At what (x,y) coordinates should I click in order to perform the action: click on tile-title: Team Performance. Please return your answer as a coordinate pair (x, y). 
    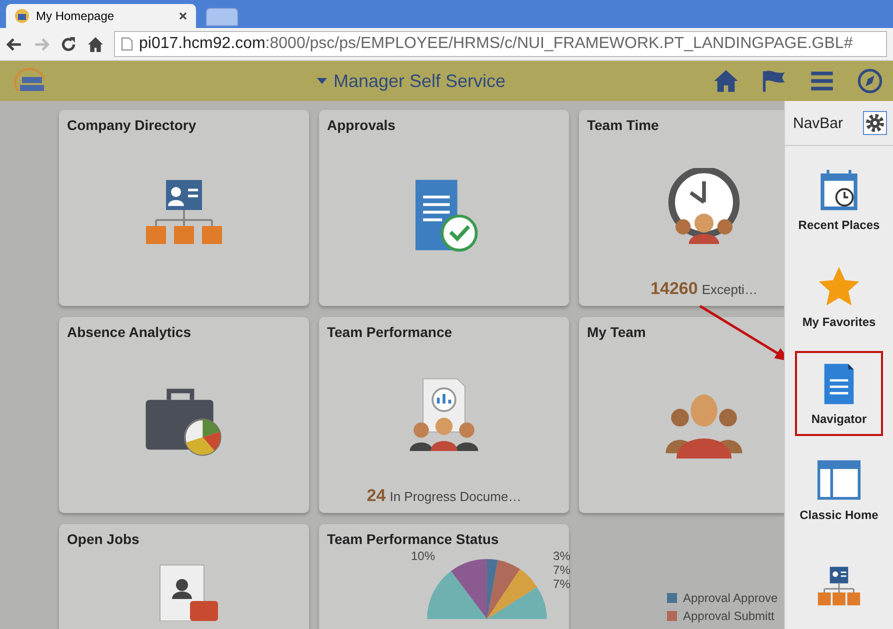
    Looking at the image, I should click on (389, 332).